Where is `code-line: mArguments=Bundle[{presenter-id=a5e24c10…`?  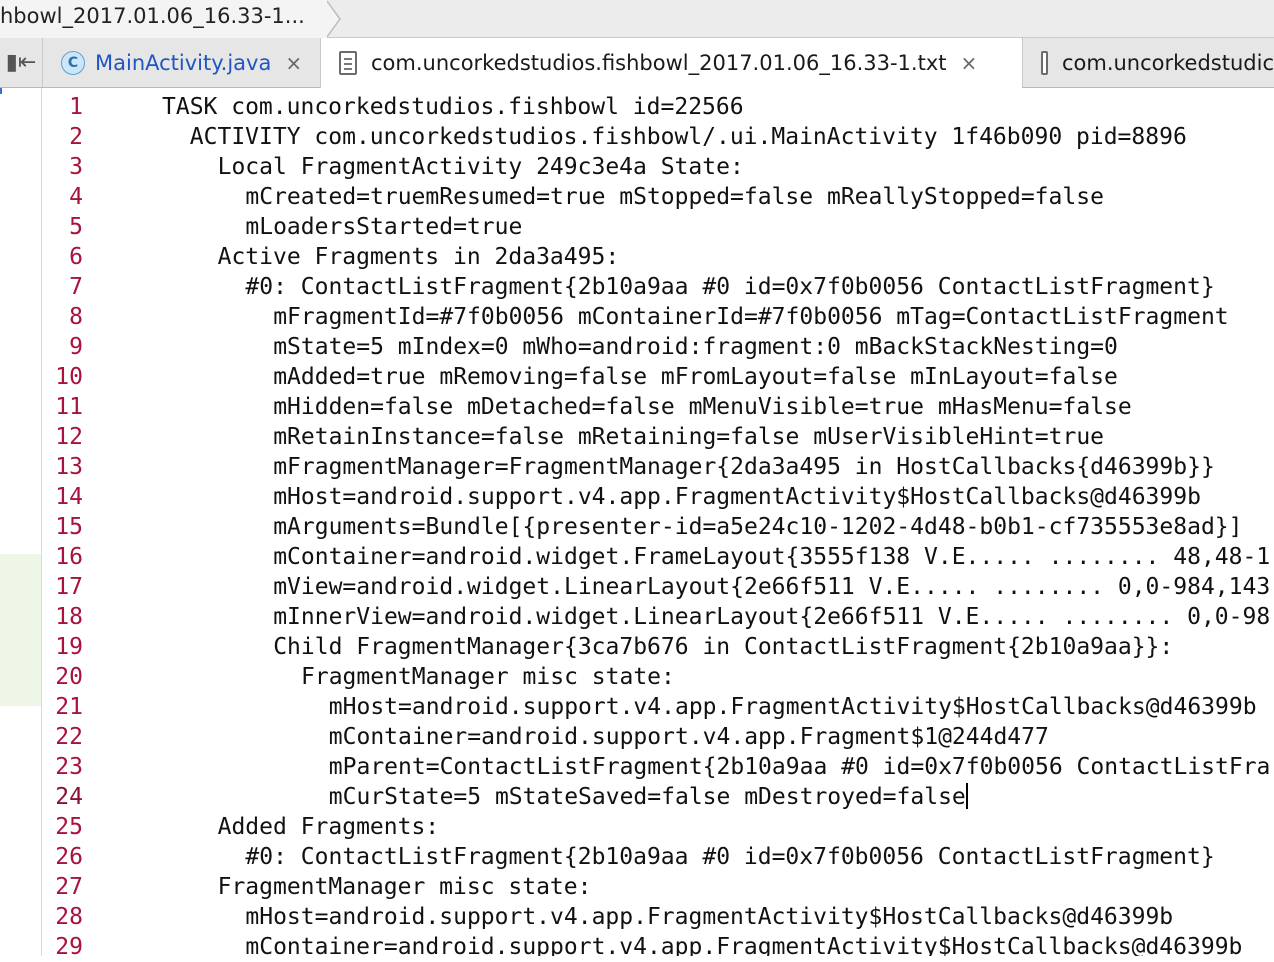 code-line: mArguments=Bundle[{presenter-id=a5e24c10… is located at coordinates (757, 527).